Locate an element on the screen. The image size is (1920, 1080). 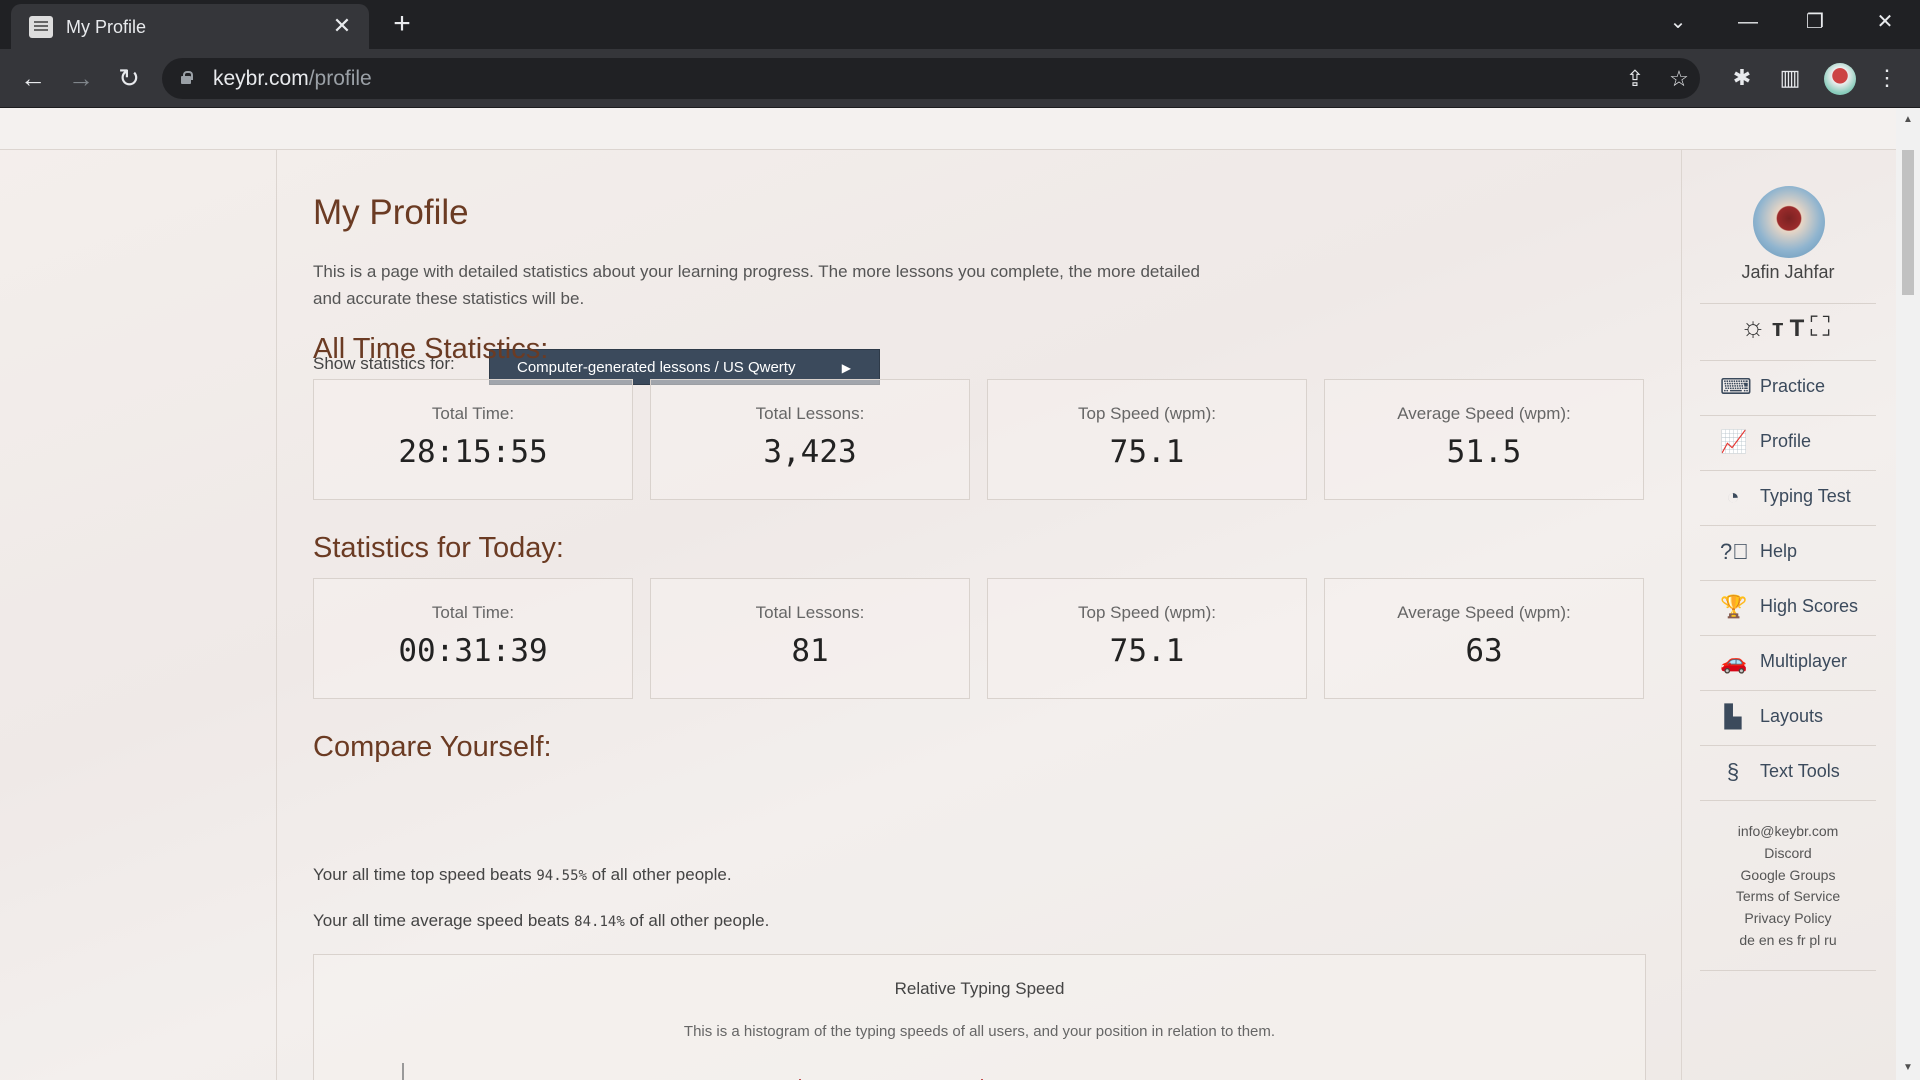
footer-language-links: de en es fr pl ru is located at coordinates (1788, 940).